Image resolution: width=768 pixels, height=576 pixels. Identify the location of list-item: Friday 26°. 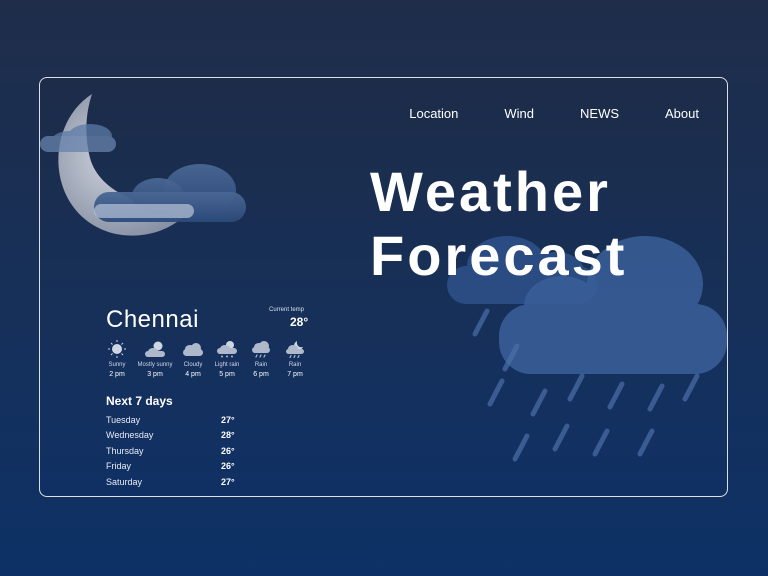
(170, 467).